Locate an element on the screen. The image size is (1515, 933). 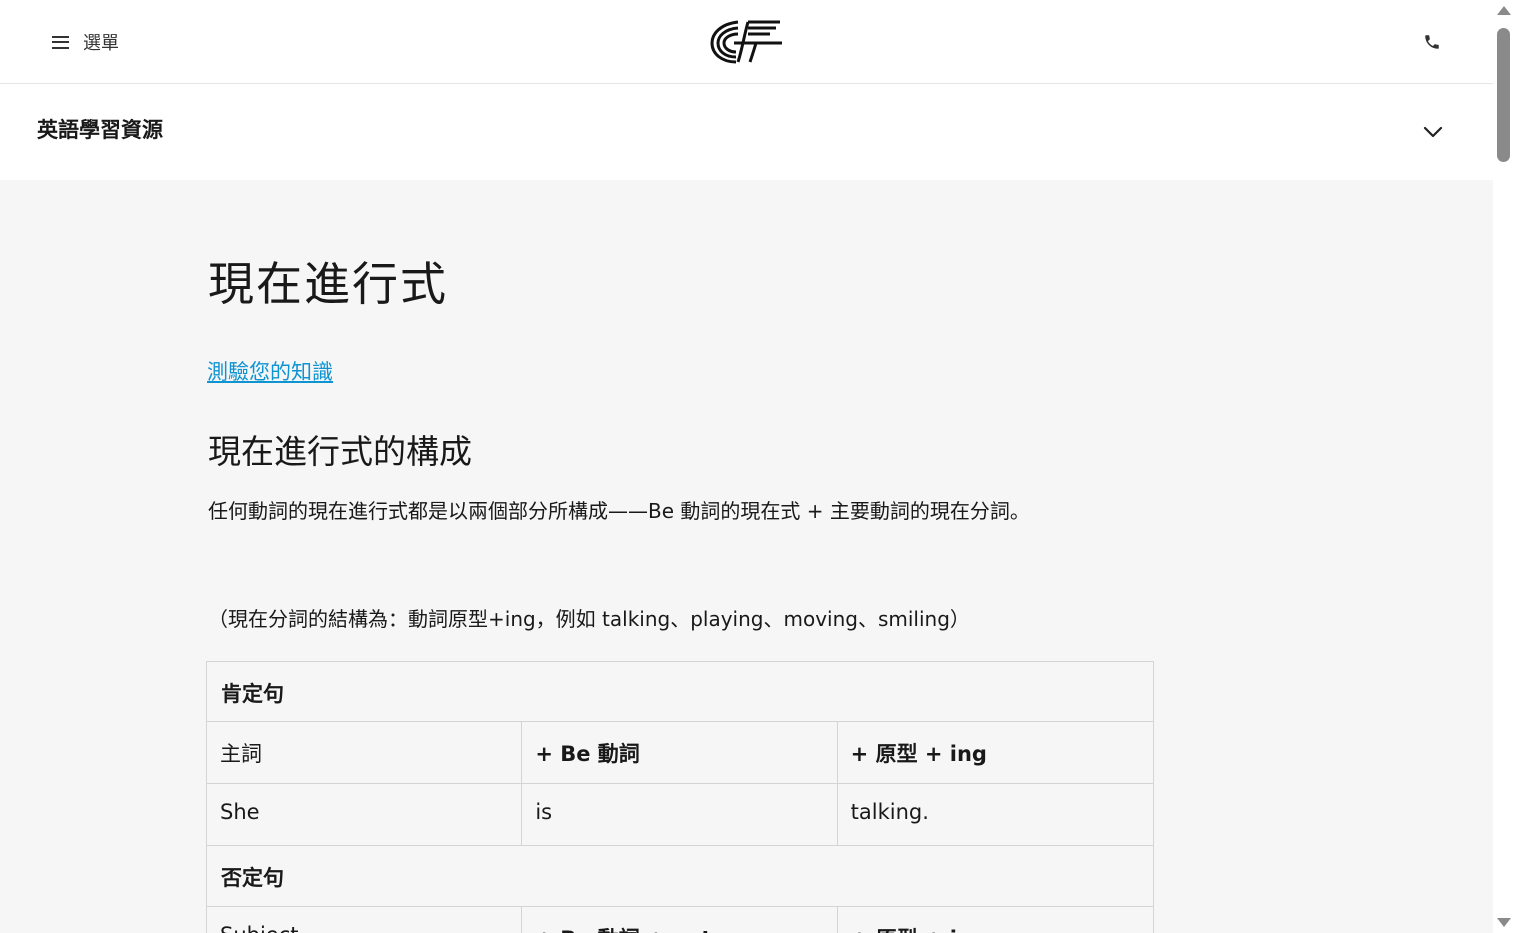
page-title: 現在進行式 is located at coordinates (328, 284).